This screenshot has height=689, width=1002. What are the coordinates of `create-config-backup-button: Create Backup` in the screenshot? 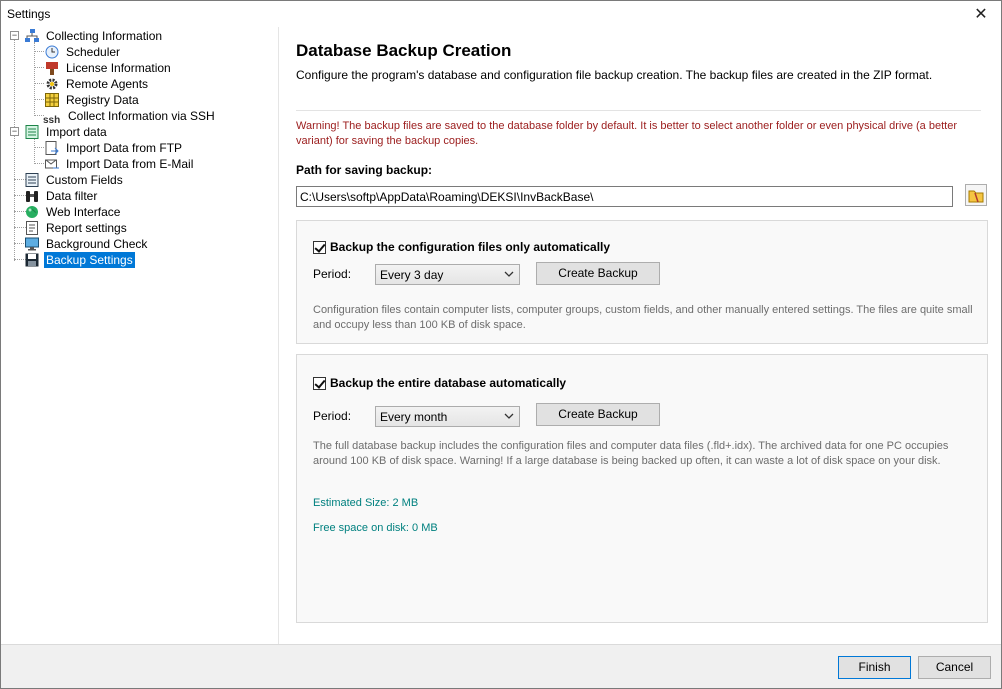 It's located at (598, 273).